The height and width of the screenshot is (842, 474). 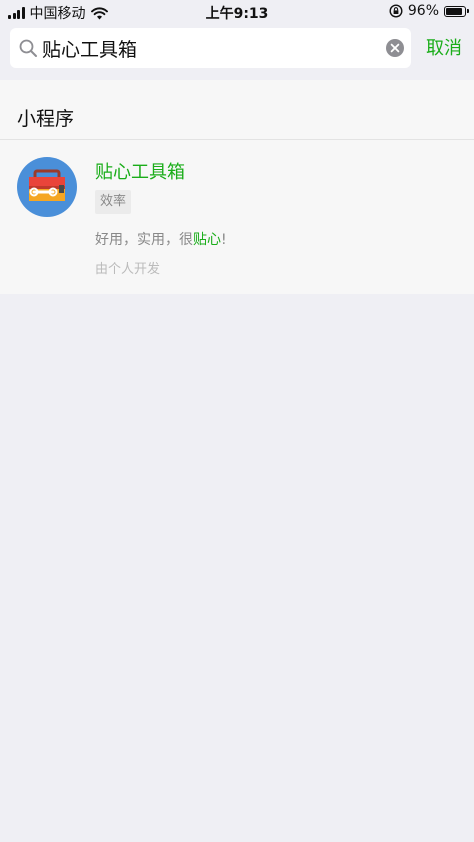 I want to click on battery-percent: 96%, so click(x=423, y=11).